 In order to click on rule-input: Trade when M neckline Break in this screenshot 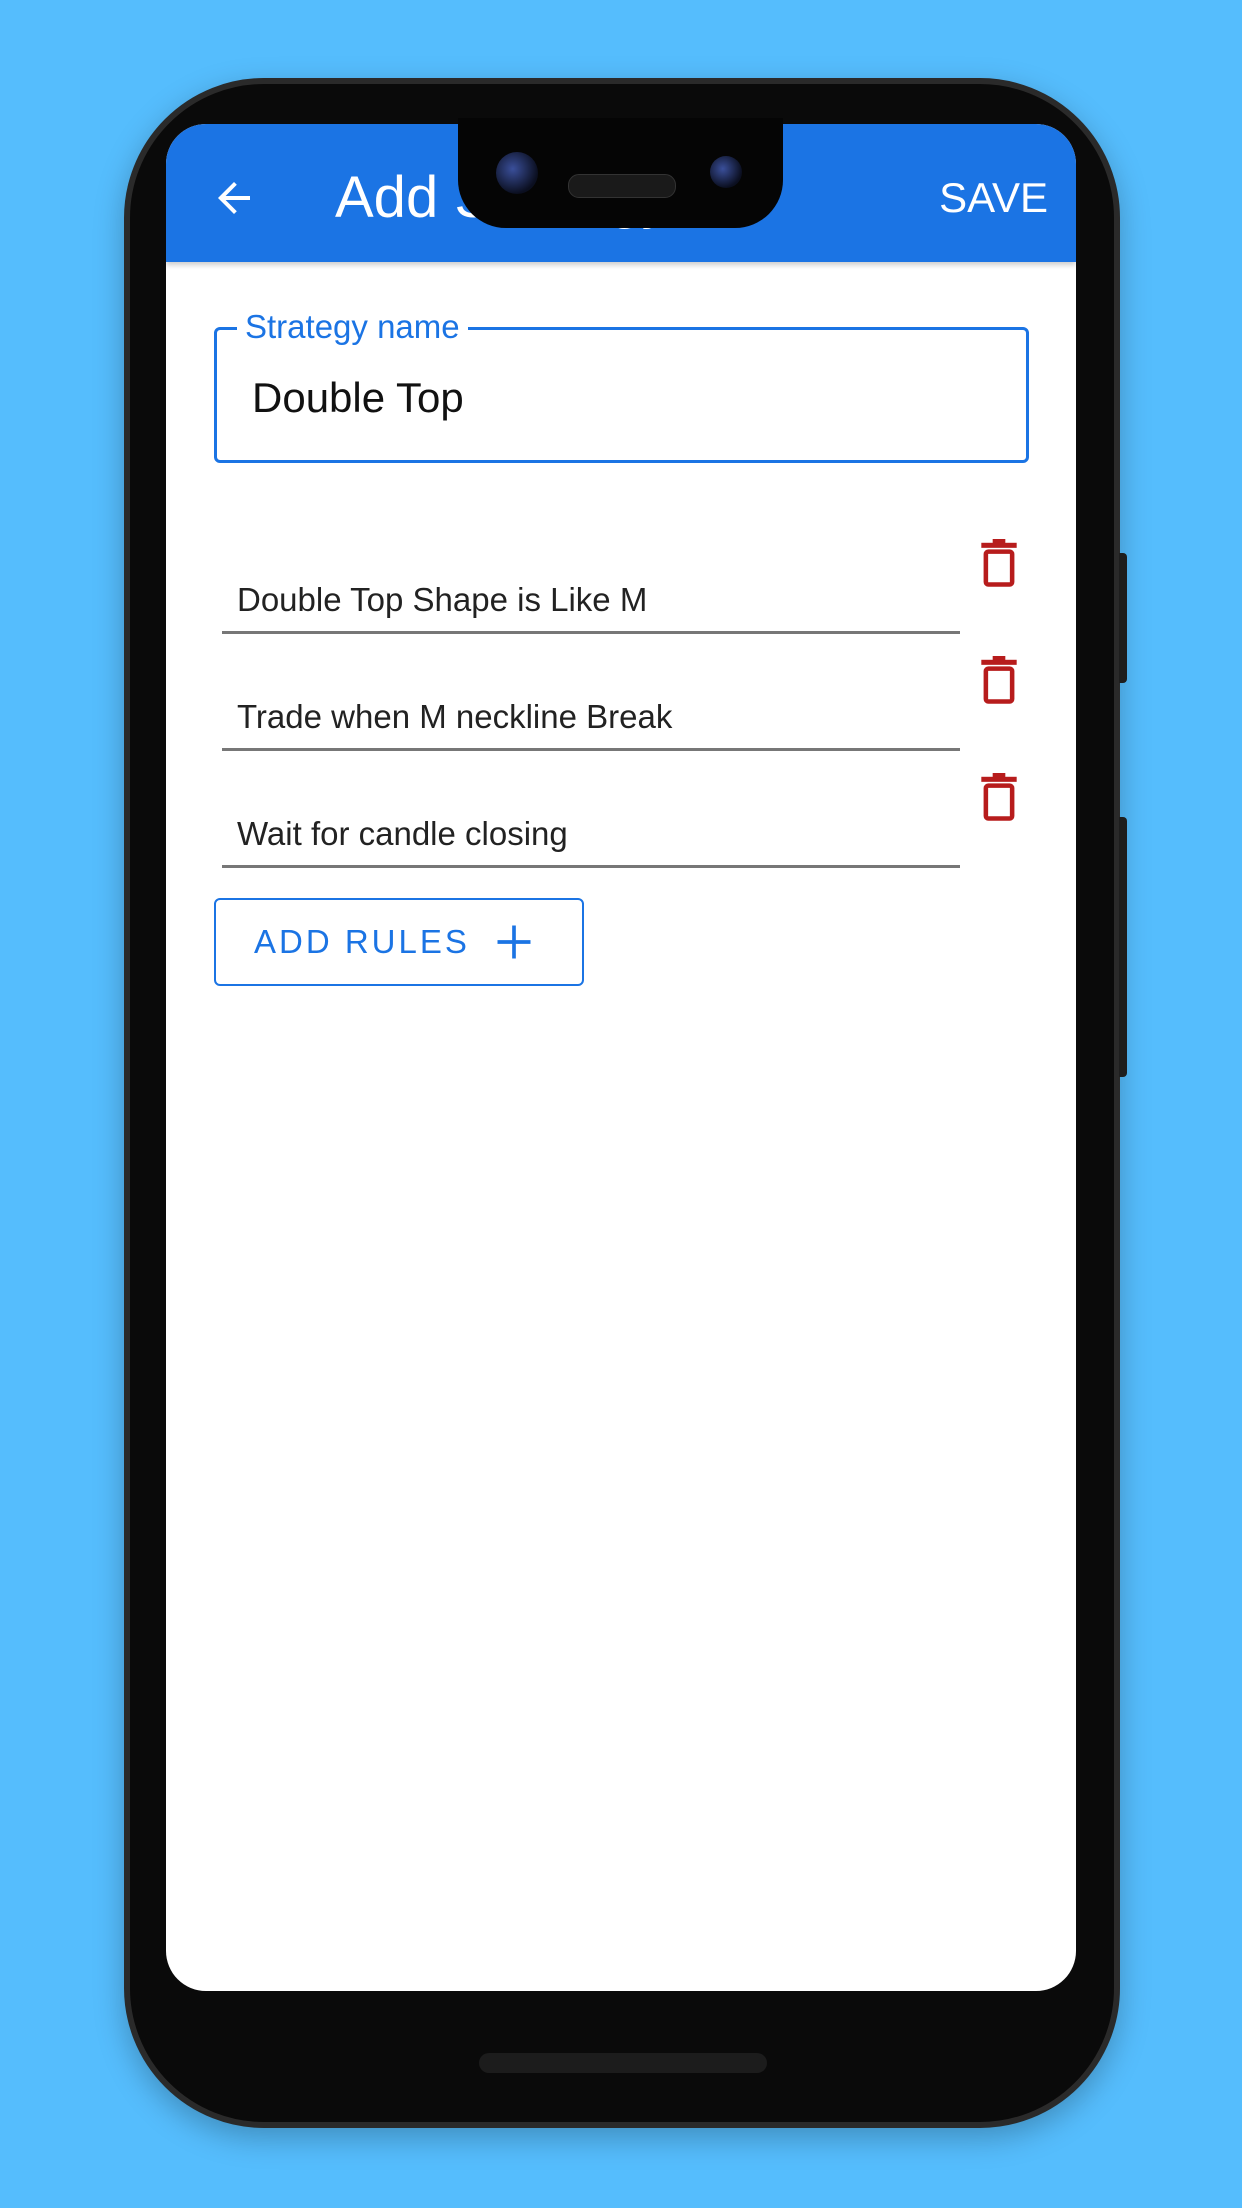, I will do `click(591, 719)`.